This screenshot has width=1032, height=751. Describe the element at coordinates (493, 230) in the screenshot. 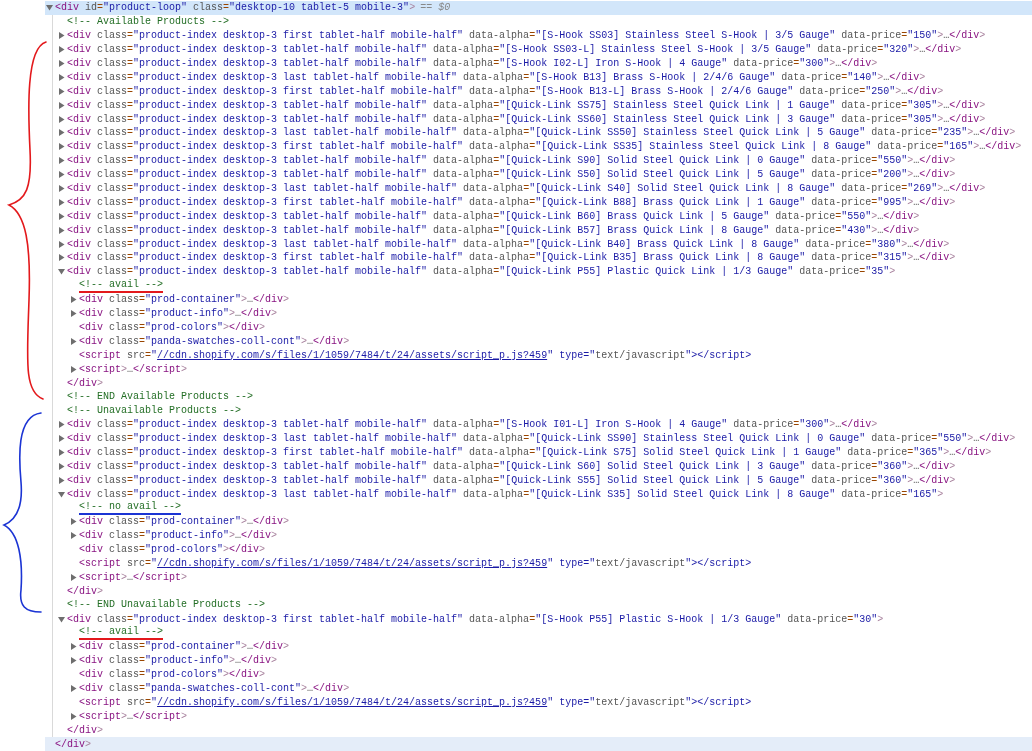

I see `element-tag-line: <div class="product-index desktop-3 tablet-half mobile-half" data-alpha="[Quick-Link B57] Brass Quick Link | 8 Gauge" data-price="430">…</div>` at that location.